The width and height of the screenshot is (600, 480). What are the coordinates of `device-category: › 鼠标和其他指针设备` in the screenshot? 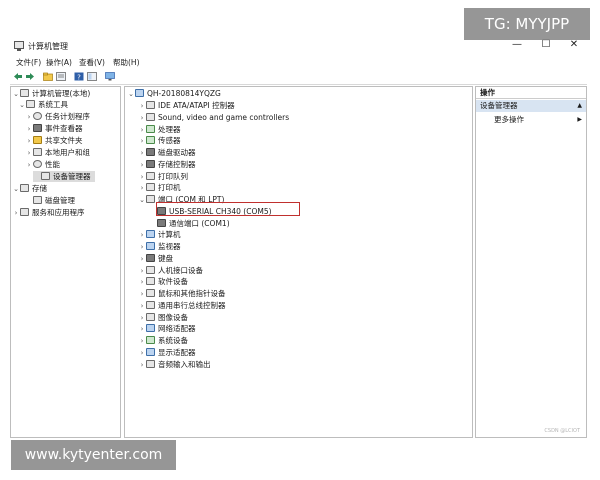 It's located at (182, 293).